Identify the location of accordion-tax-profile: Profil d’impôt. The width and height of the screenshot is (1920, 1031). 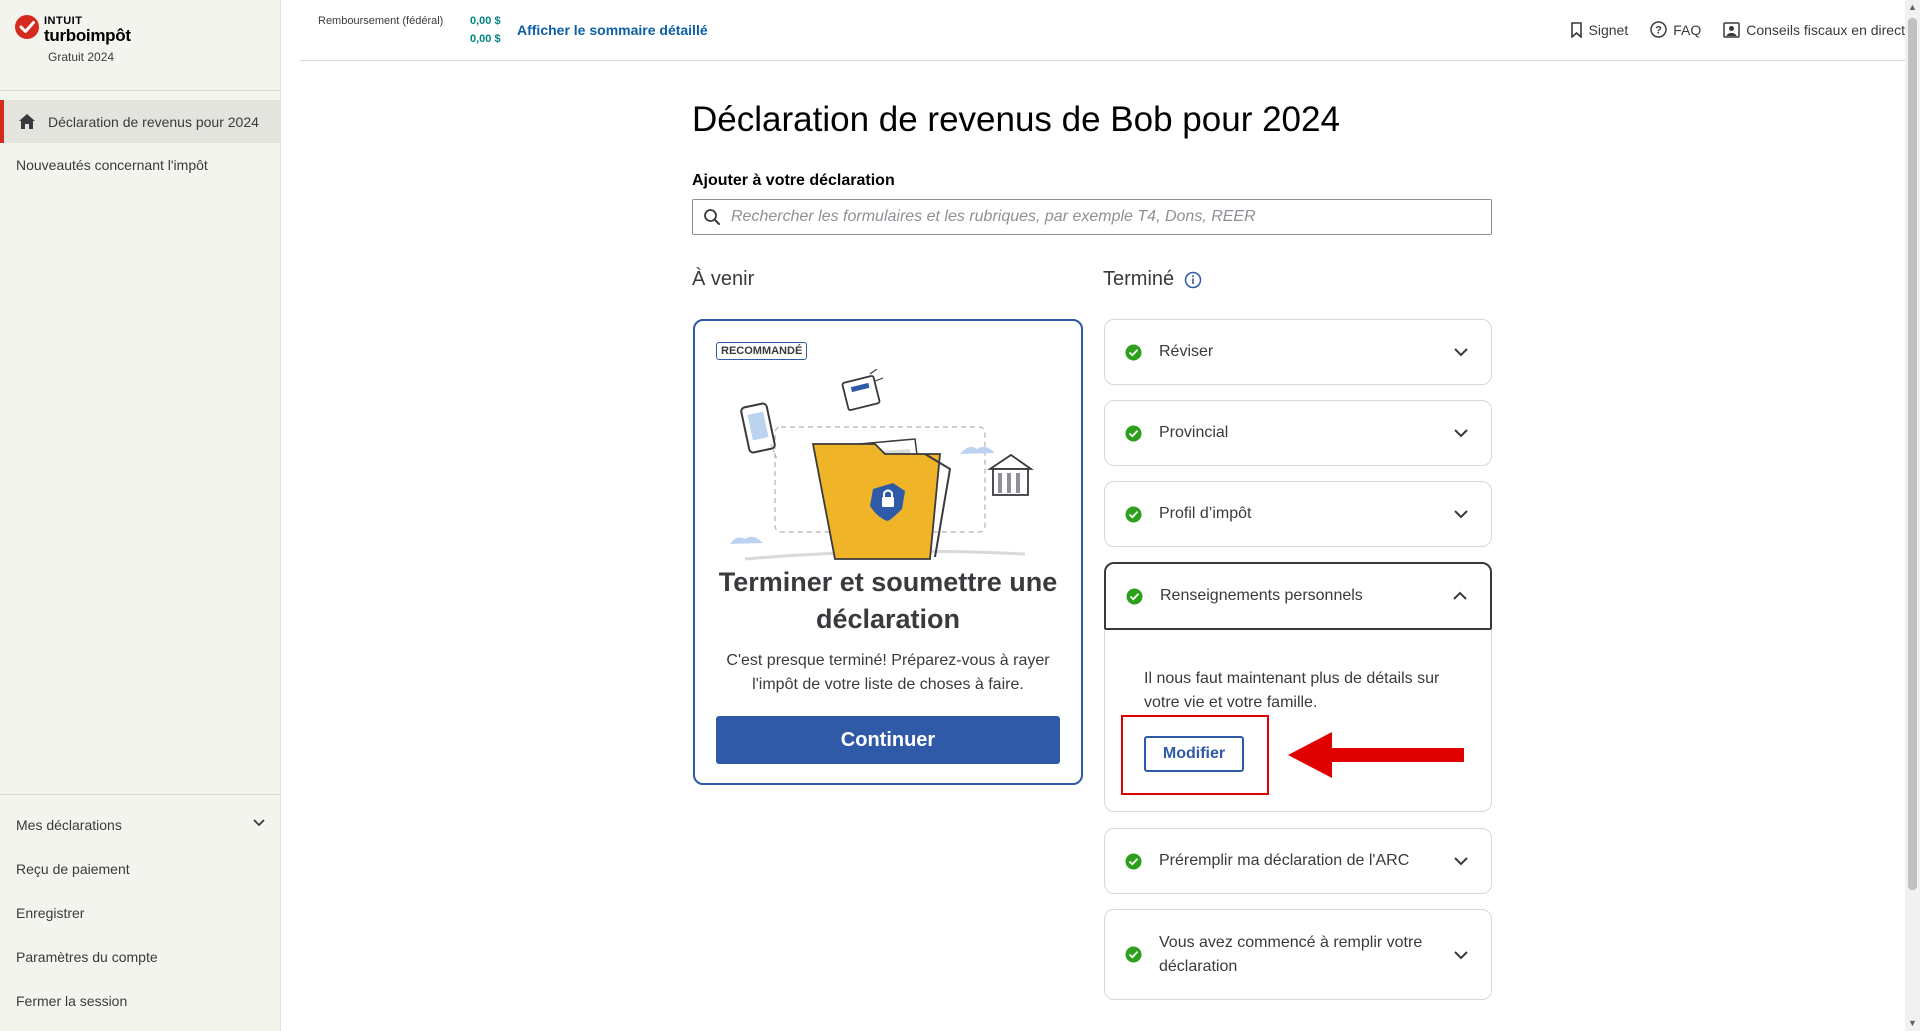
(1298, 514).